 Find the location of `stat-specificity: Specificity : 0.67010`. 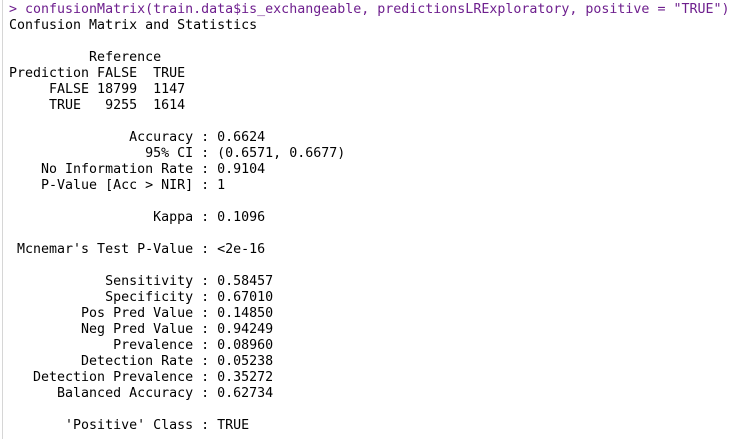

stat-specificity: Specificity : 0.67010 is located at coordinates (141, 297).